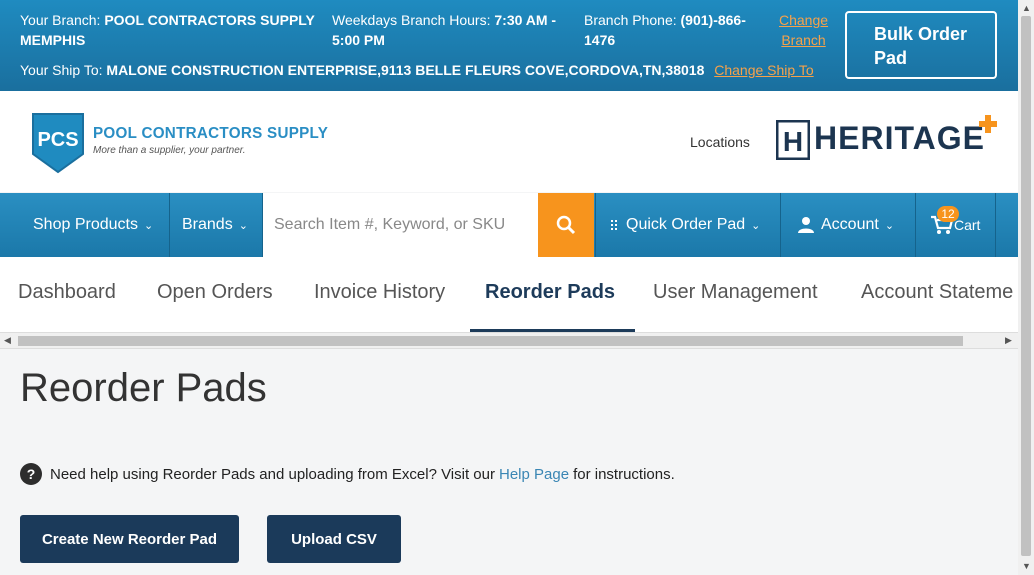 This screenshot has width=1034, height=575. What do you see at coordinates (525, 20) in the screenshot?
I see `hours-open: 7:30 AM -` at bounding box center [525, 20].